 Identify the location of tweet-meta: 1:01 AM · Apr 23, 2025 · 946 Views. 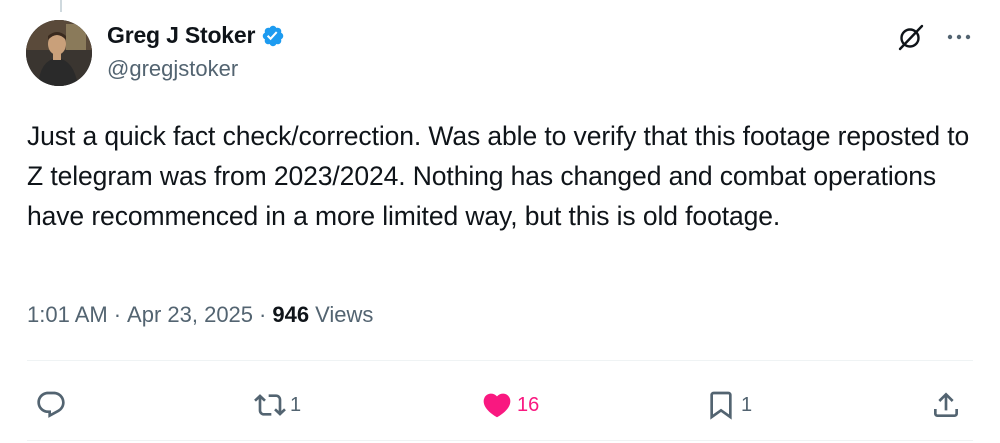
(200, 315).